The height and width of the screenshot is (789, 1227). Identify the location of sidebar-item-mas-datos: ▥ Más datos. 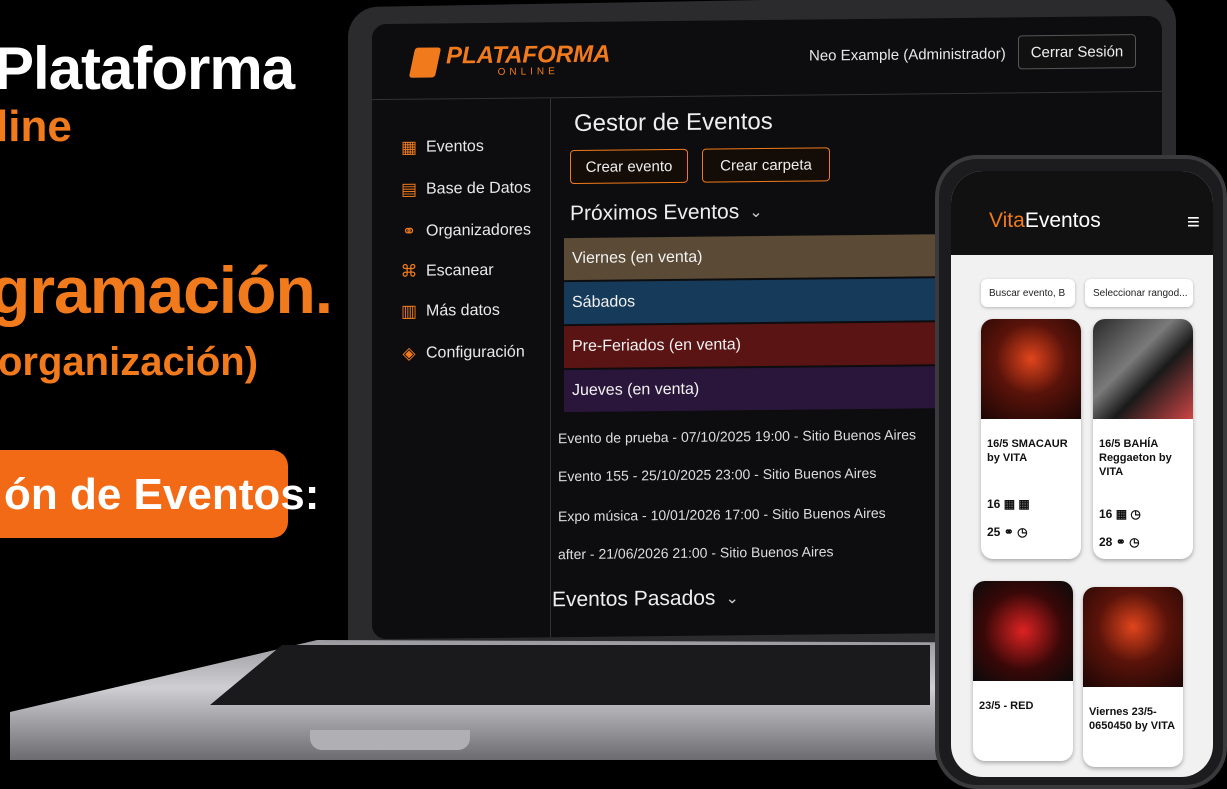
(449, 311).